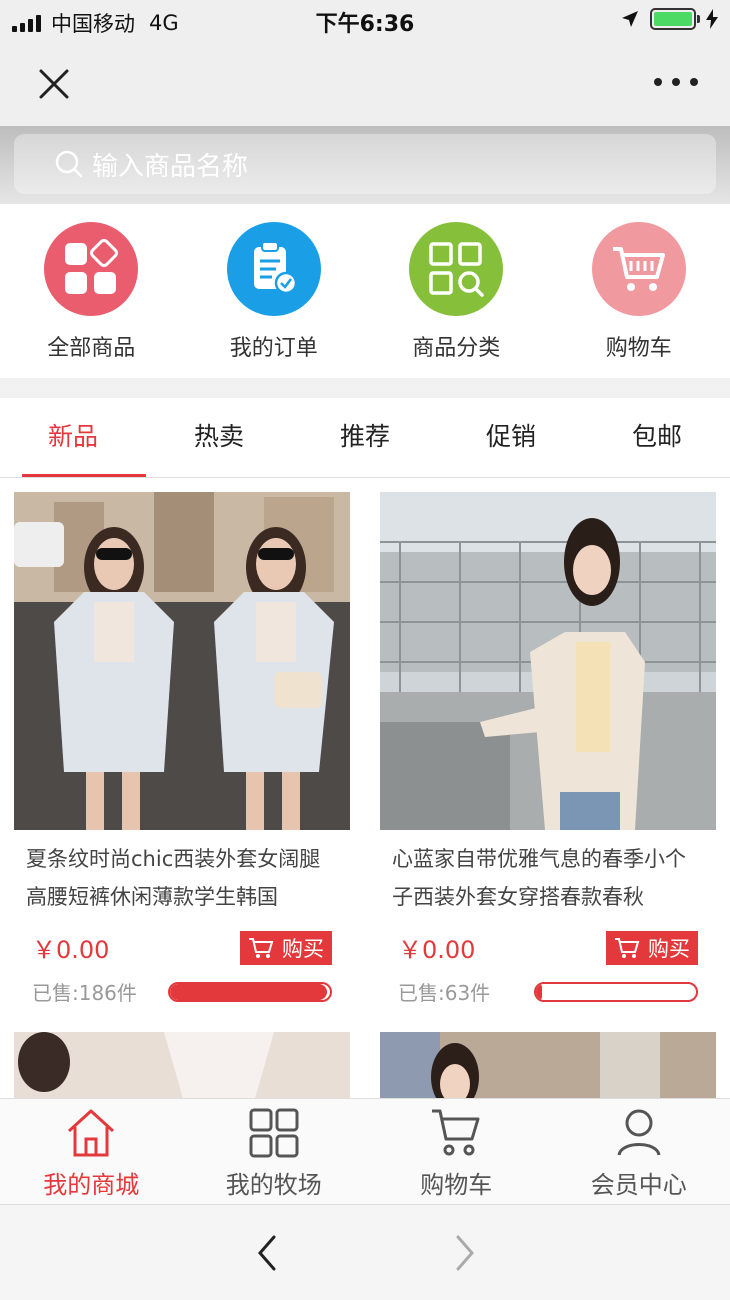 This screenshot has width=730, height=1300. I want to click on status-right, so click(669, 19).